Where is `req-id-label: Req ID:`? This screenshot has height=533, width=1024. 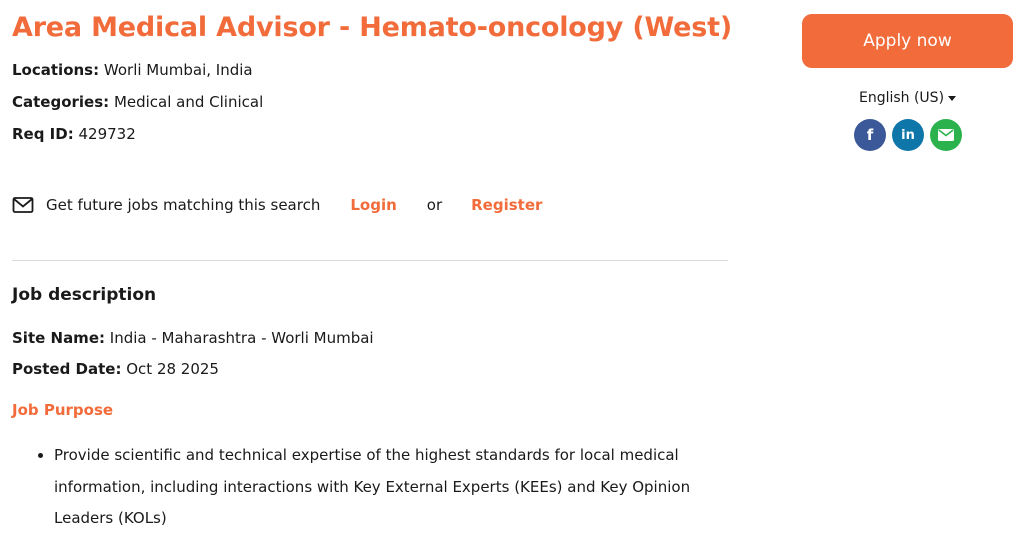 req-id-label: Req ID: is located at coordinates (43, 134).